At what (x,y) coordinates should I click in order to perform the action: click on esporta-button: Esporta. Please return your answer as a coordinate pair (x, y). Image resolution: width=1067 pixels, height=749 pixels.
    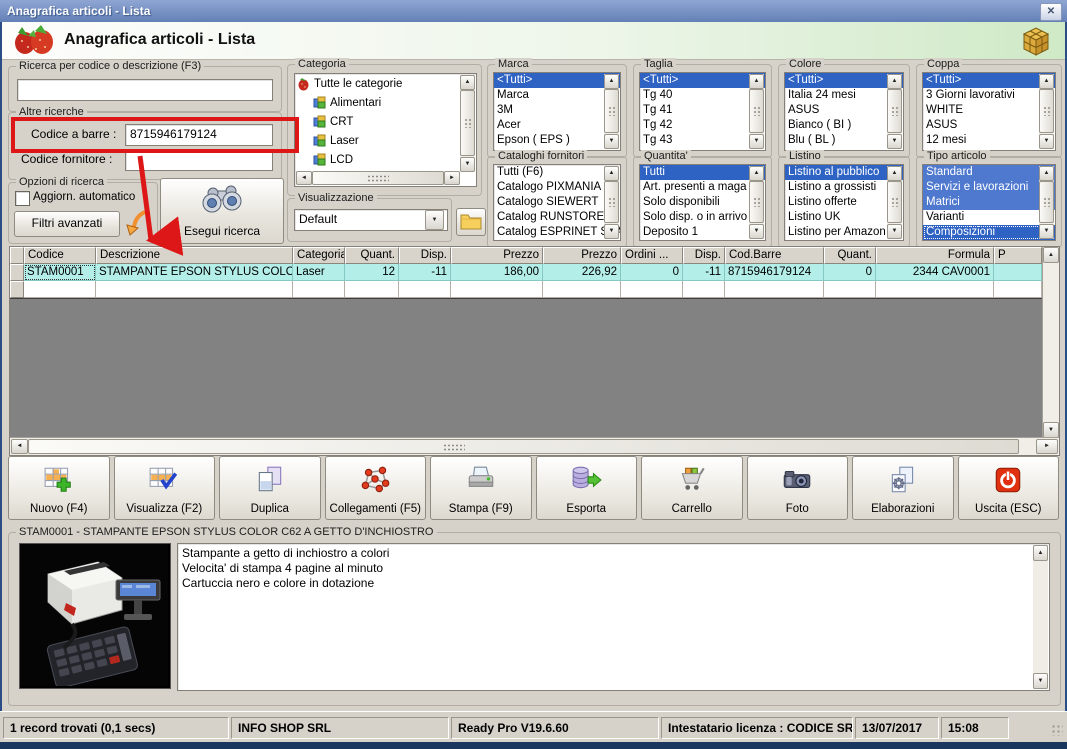
    Looking at the image, I should click on (586, 488).